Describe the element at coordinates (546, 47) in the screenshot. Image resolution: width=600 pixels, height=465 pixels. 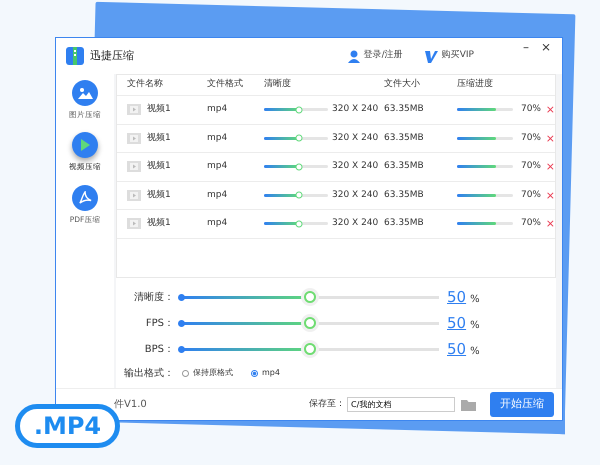
I see `close-button: ×` at that location.